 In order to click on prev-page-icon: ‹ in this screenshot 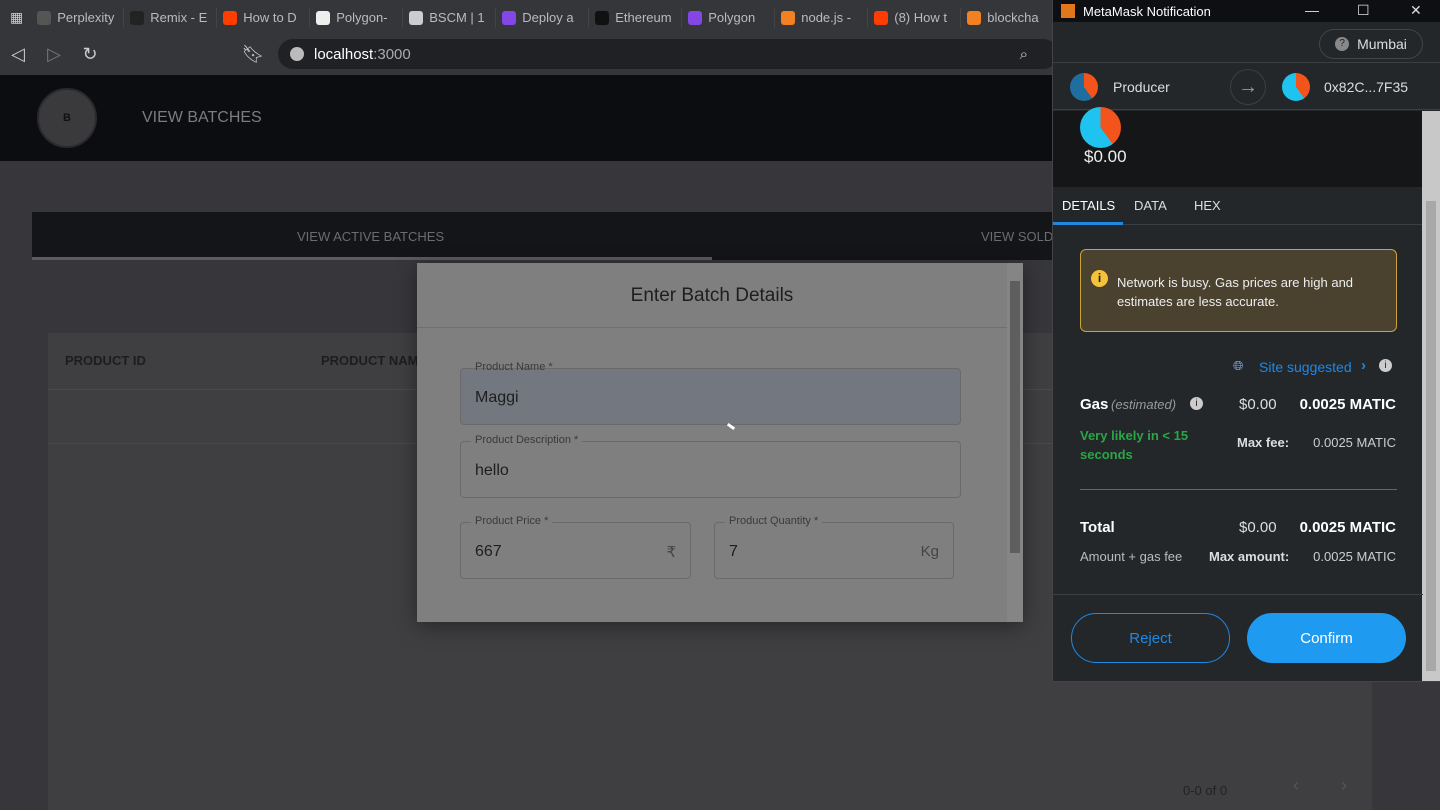, I will do `click(1296, 785)`.